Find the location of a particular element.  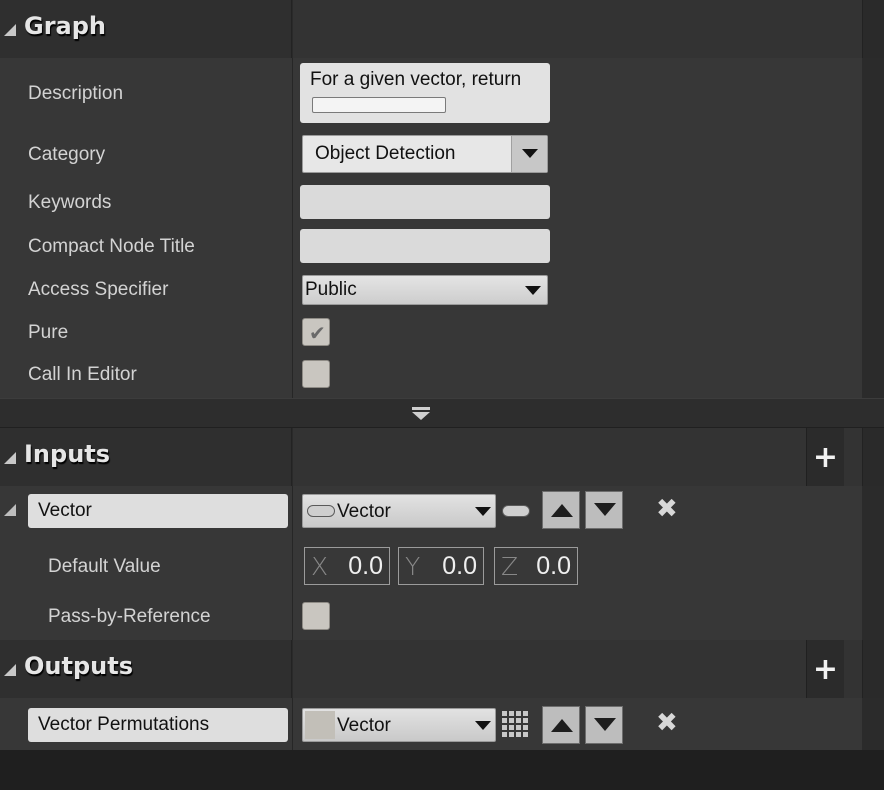

outputs-header-right is located at coordinates (577, 669).